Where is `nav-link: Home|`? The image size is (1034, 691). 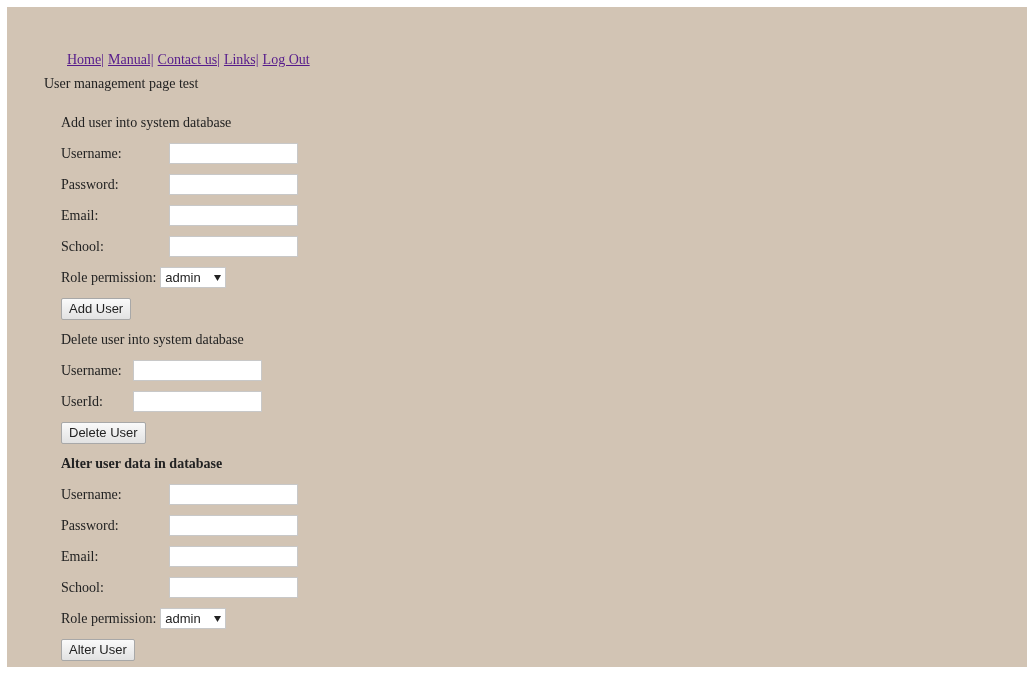
nav-link: Home| is located at coordinates (86, 60).